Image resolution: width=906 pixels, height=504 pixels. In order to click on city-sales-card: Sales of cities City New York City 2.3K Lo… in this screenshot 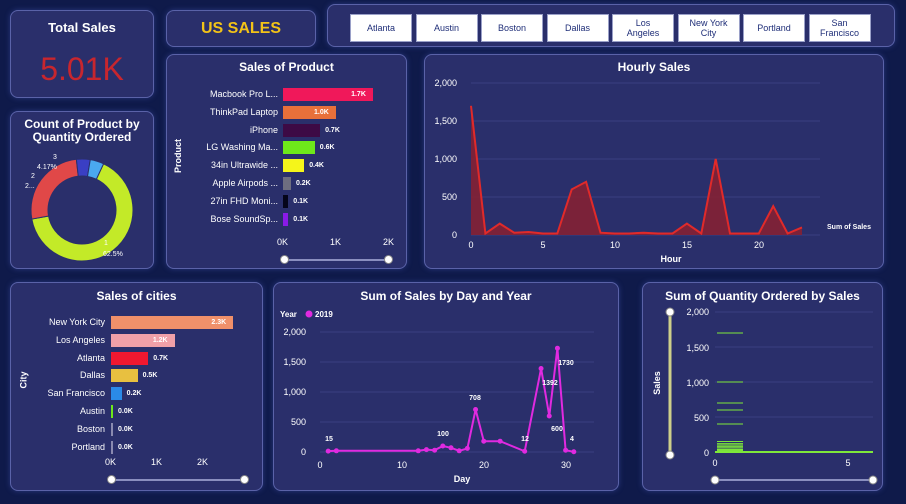, I will do `click(136, 386)`.